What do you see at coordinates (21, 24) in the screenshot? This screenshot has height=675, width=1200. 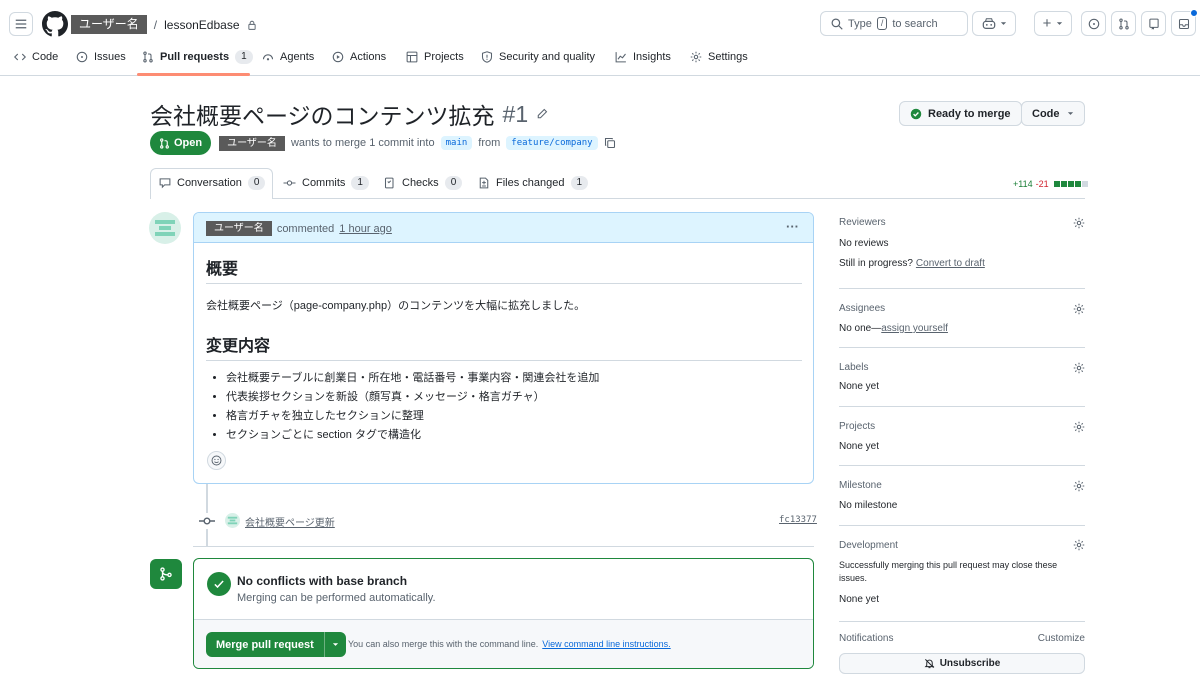 I see `hamburger-menu-button` at bounding box center [21, 24].